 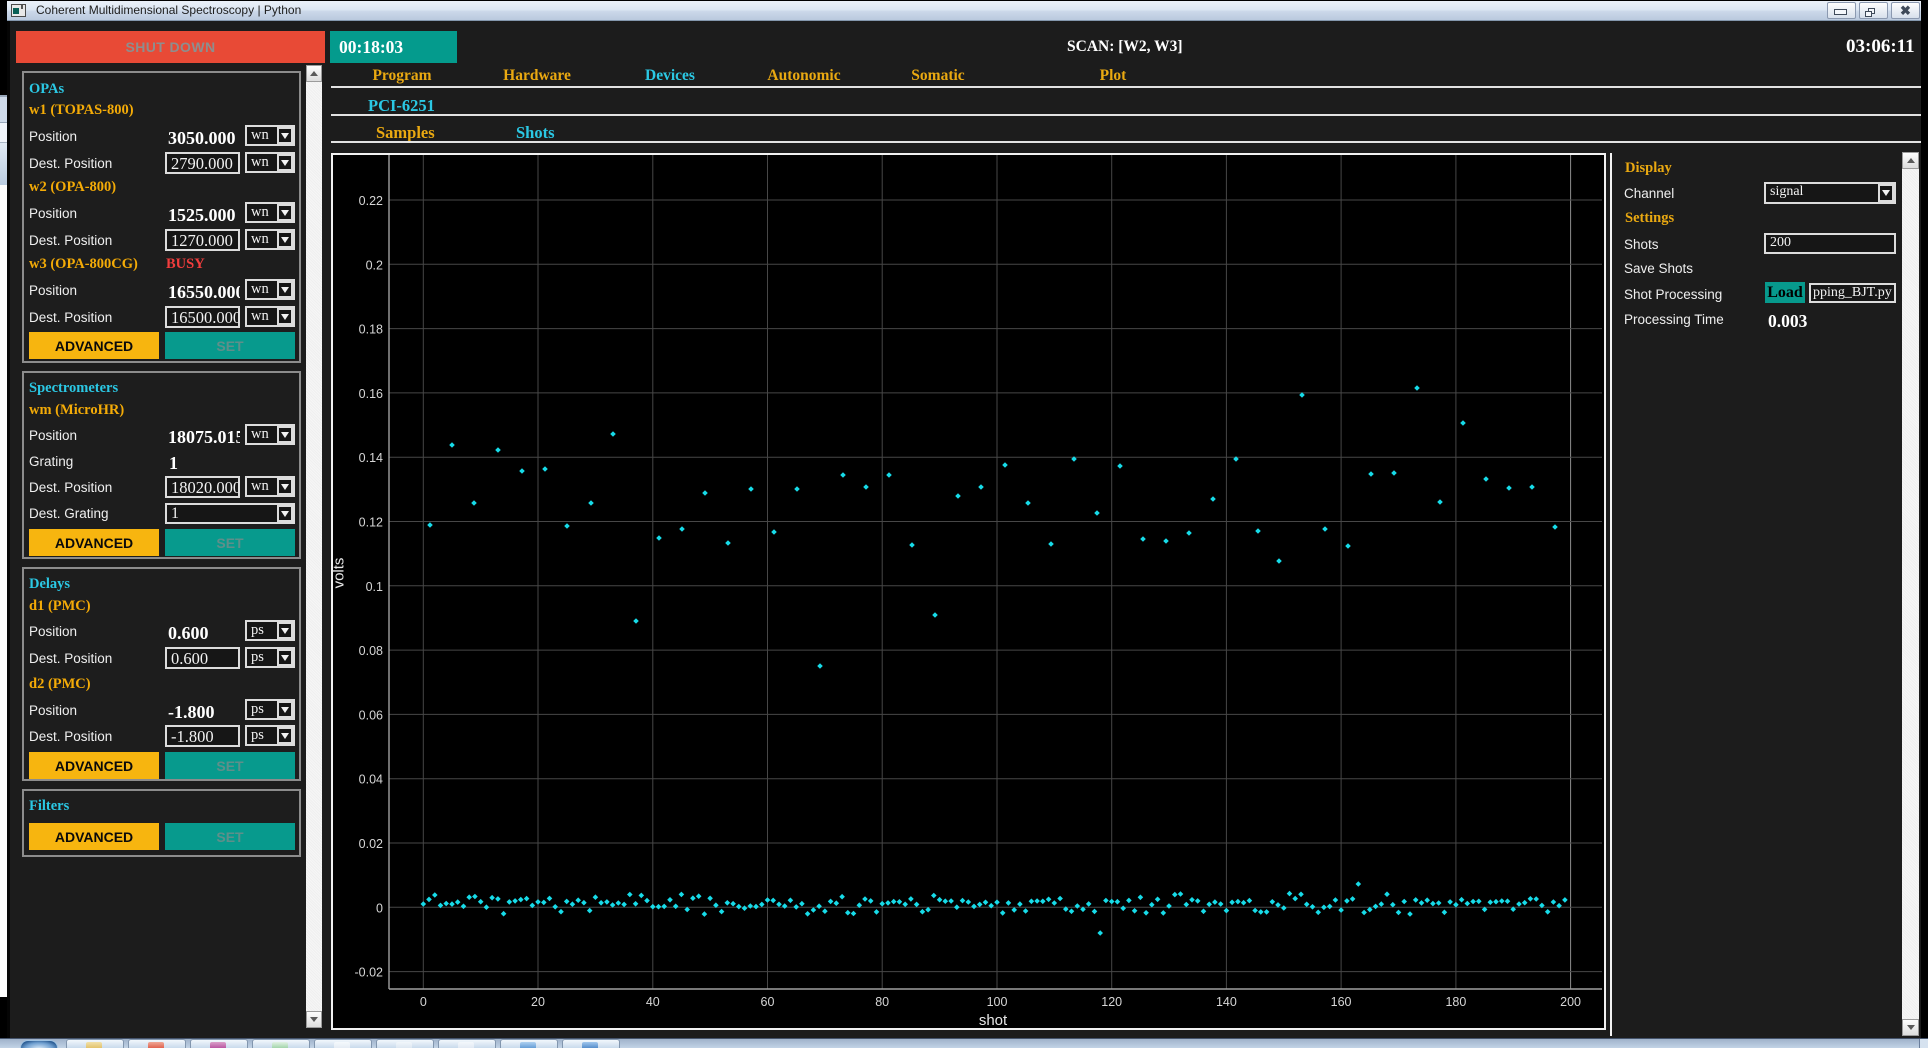 I want to click on svg-text: 160, so click(x=1341, y=1002).